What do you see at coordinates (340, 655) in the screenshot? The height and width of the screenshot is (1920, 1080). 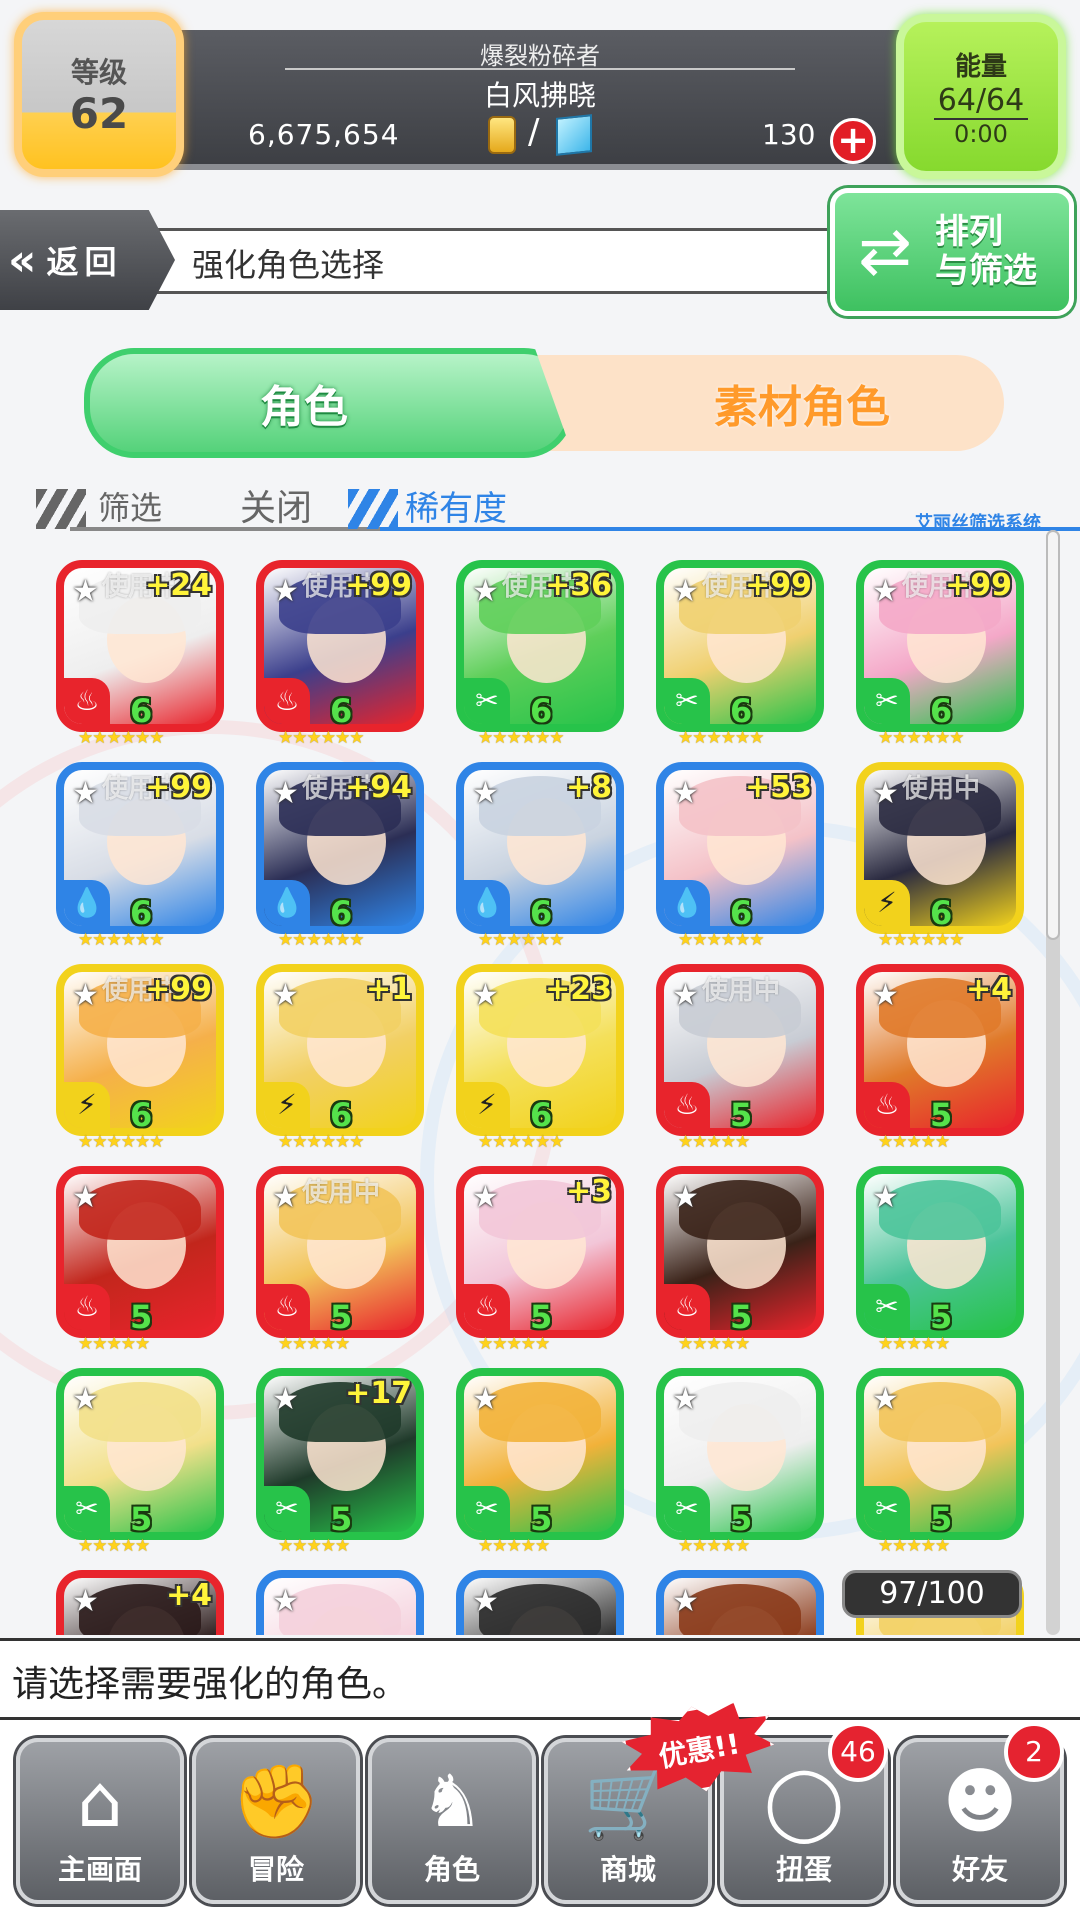 I see `character-card: ★ 使用中 +99 ♨ 6 ★★★★★★` at bounding box center [340, 655].